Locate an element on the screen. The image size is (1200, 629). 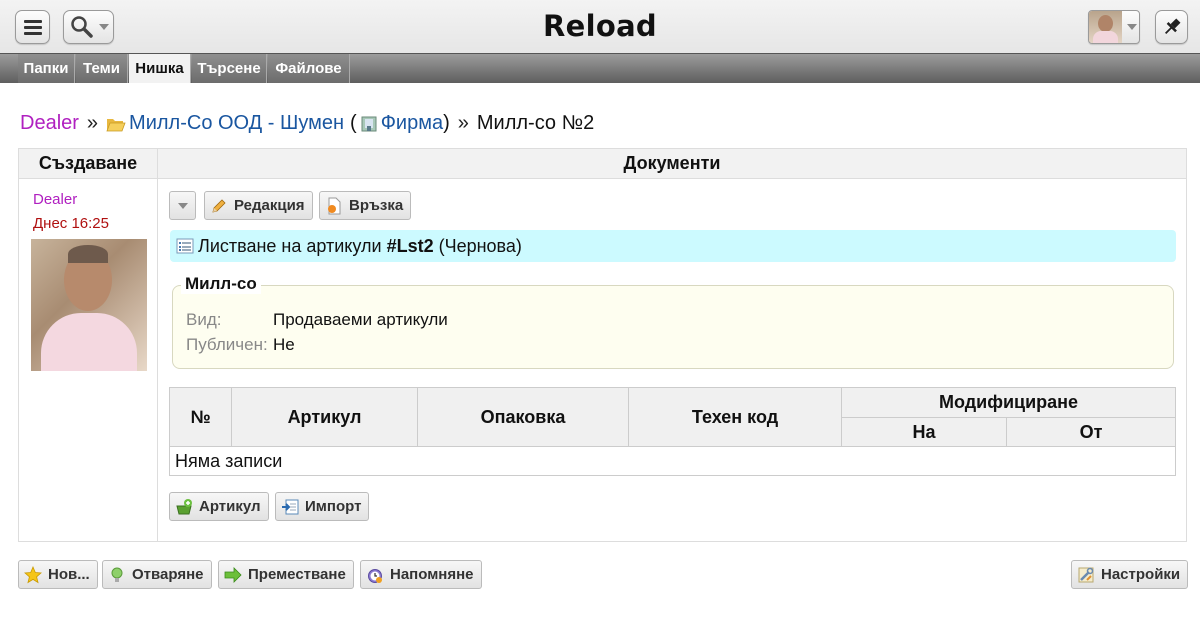
open-button-label: Отваряне is located at coordinates (168, 574).